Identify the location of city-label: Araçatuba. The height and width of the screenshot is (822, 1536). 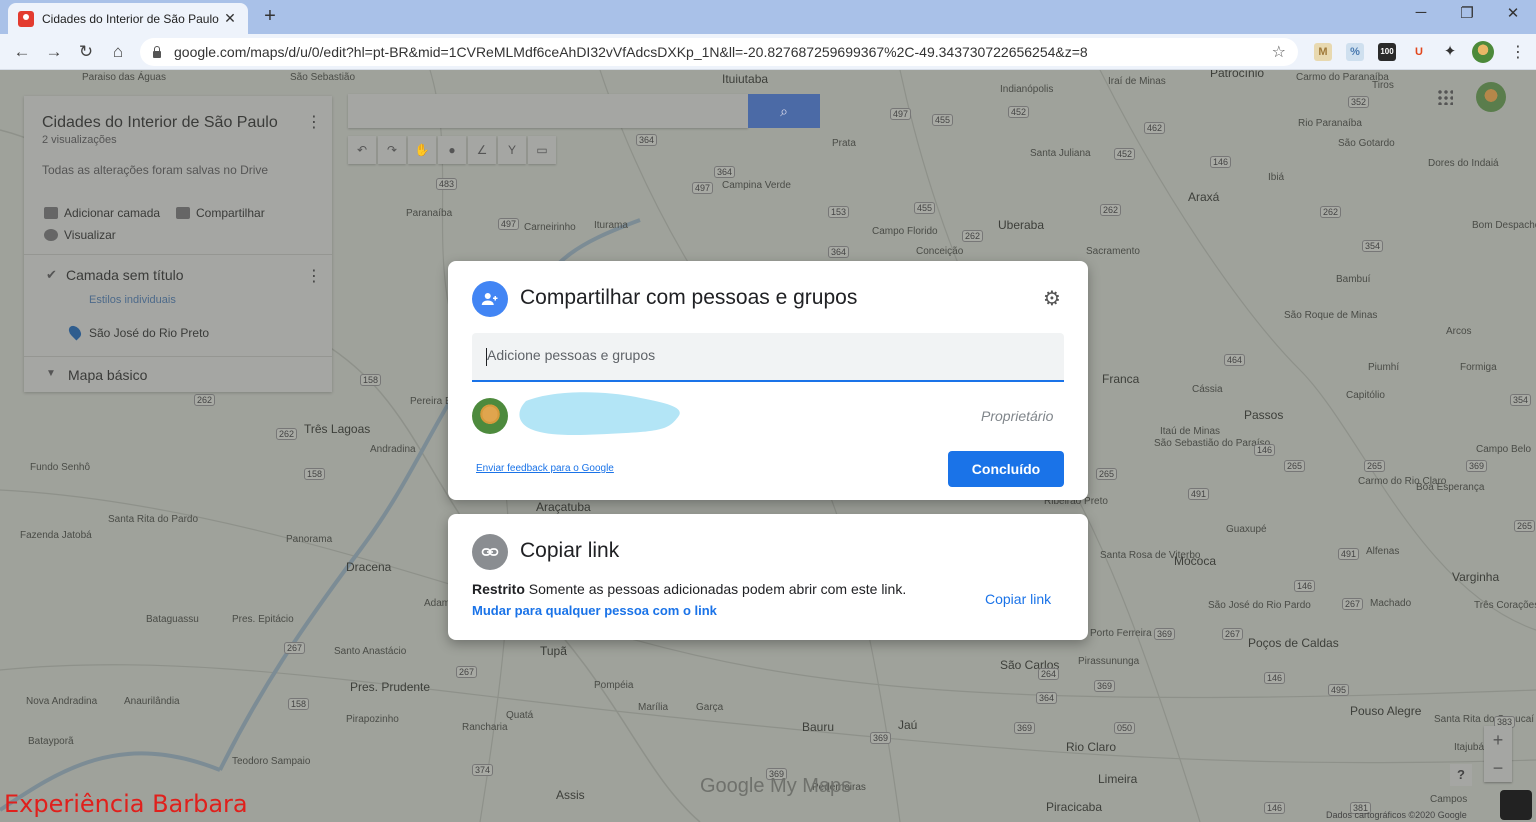
(563, 507).